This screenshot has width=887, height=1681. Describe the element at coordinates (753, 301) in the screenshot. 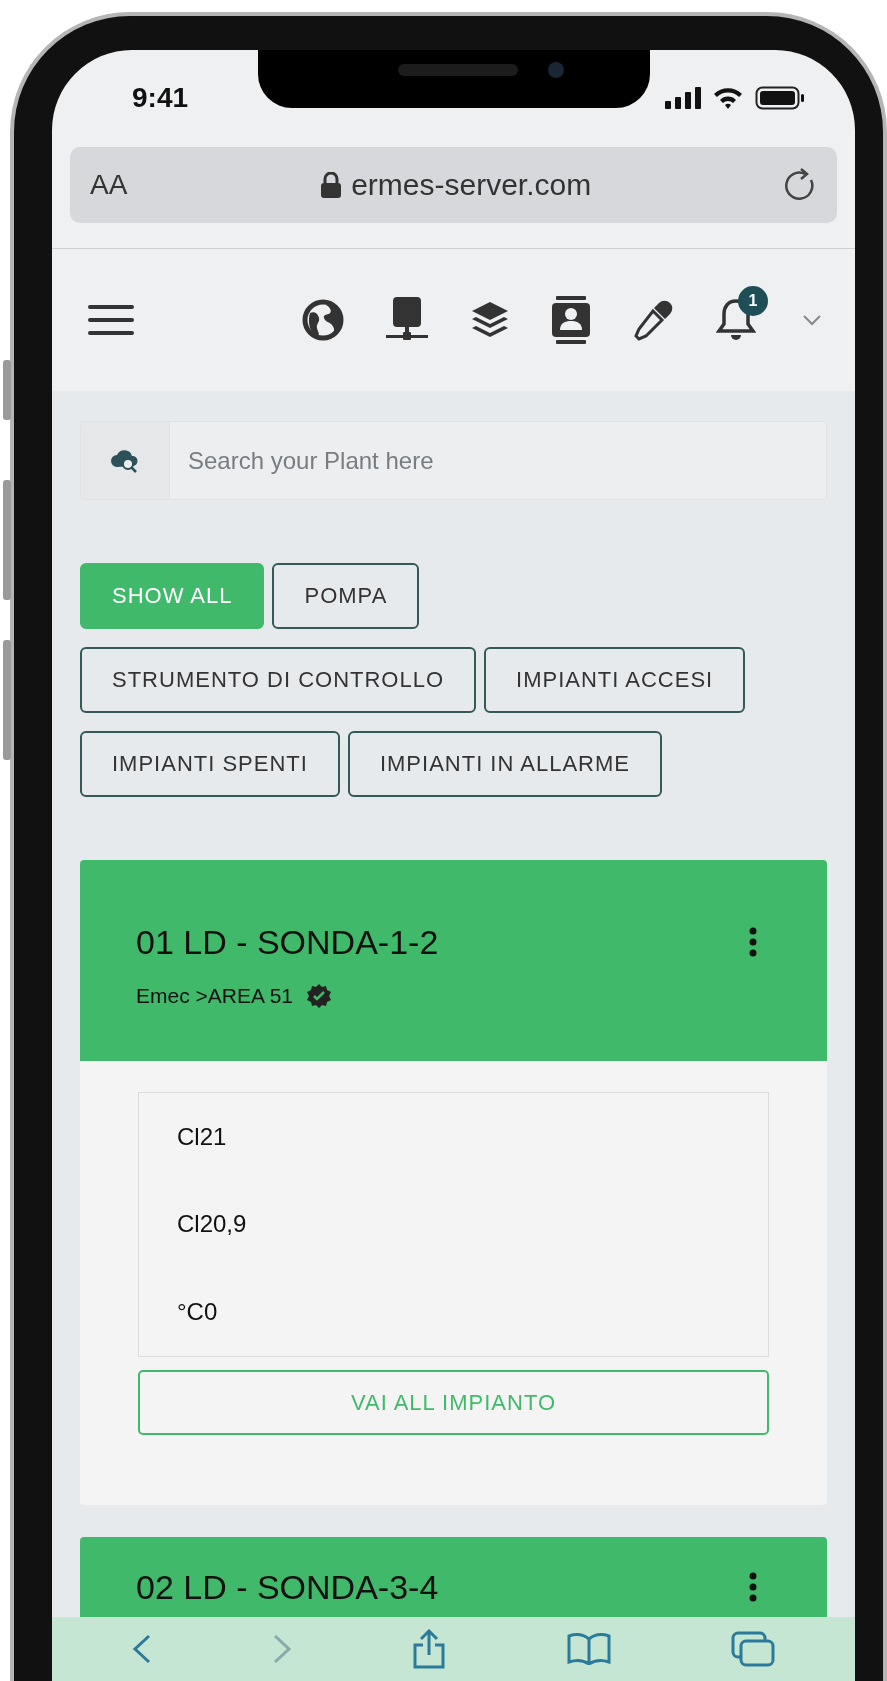

I see `notification-badge: 1` at that location.